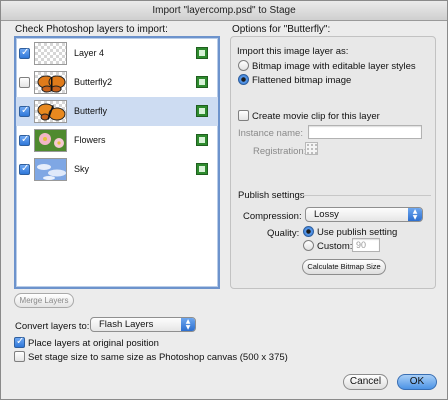 The height and width of the screenshot is (400, 448). What do you see at coordinates (272, 216) in the screenshot?
I see `compression-label: Compression:` at bounding box center [272, 216].